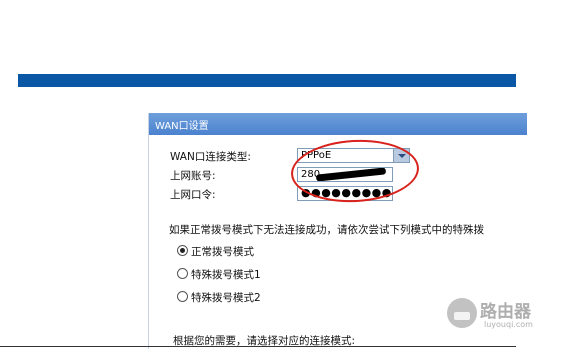 Image resolution: width=580 pixels, height=361 pixels. I want to click on radio-checked-icon, so click(182, 250).